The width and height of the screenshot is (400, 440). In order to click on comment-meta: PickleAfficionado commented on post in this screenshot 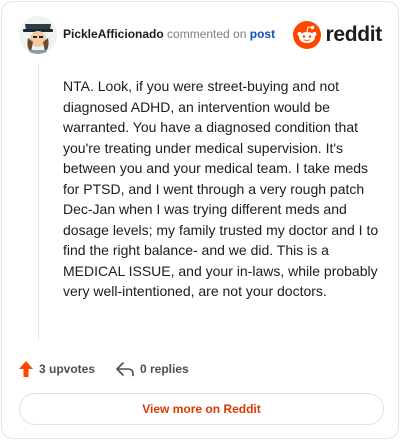, I will do `click(169, 34)`.